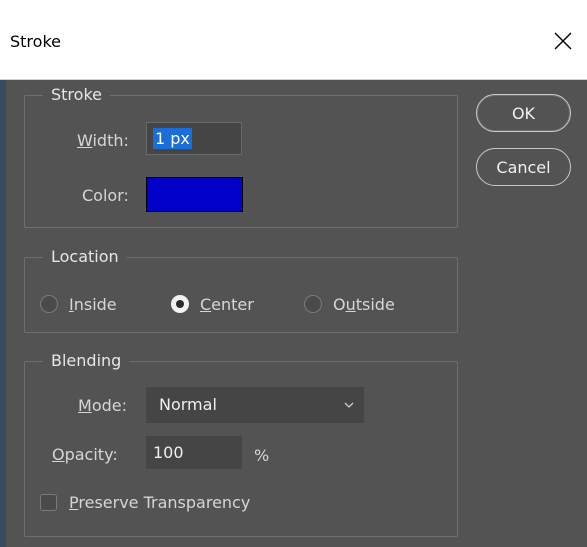 This screenshot has width=587, height=547. I want to click on blending-group-legend: Blending, so click(86, 360).